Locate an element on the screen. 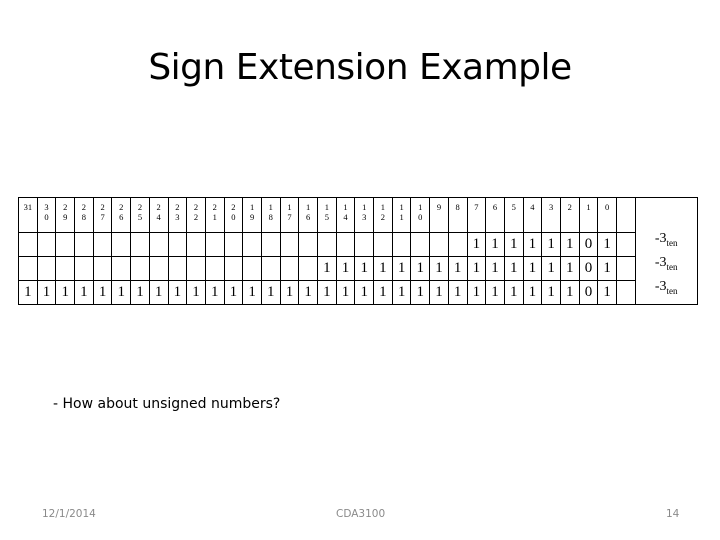  bit-position-label: 4 is located at coordinates (532, 215).